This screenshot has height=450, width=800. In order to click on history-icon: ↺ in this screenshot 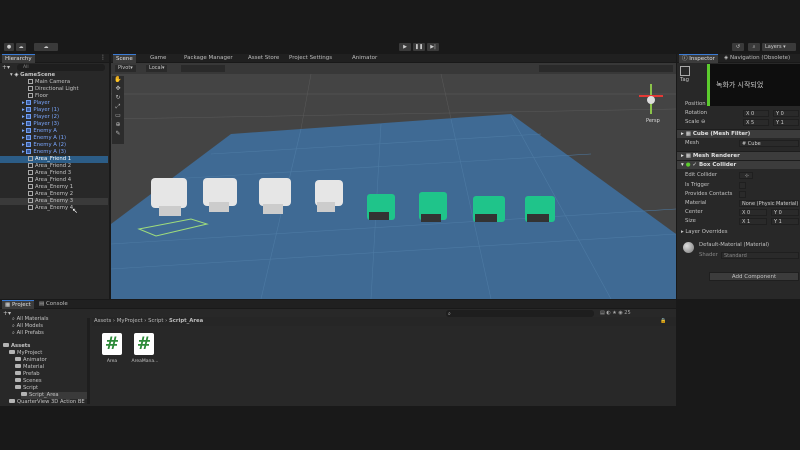, I will do `click(738, 47)`.